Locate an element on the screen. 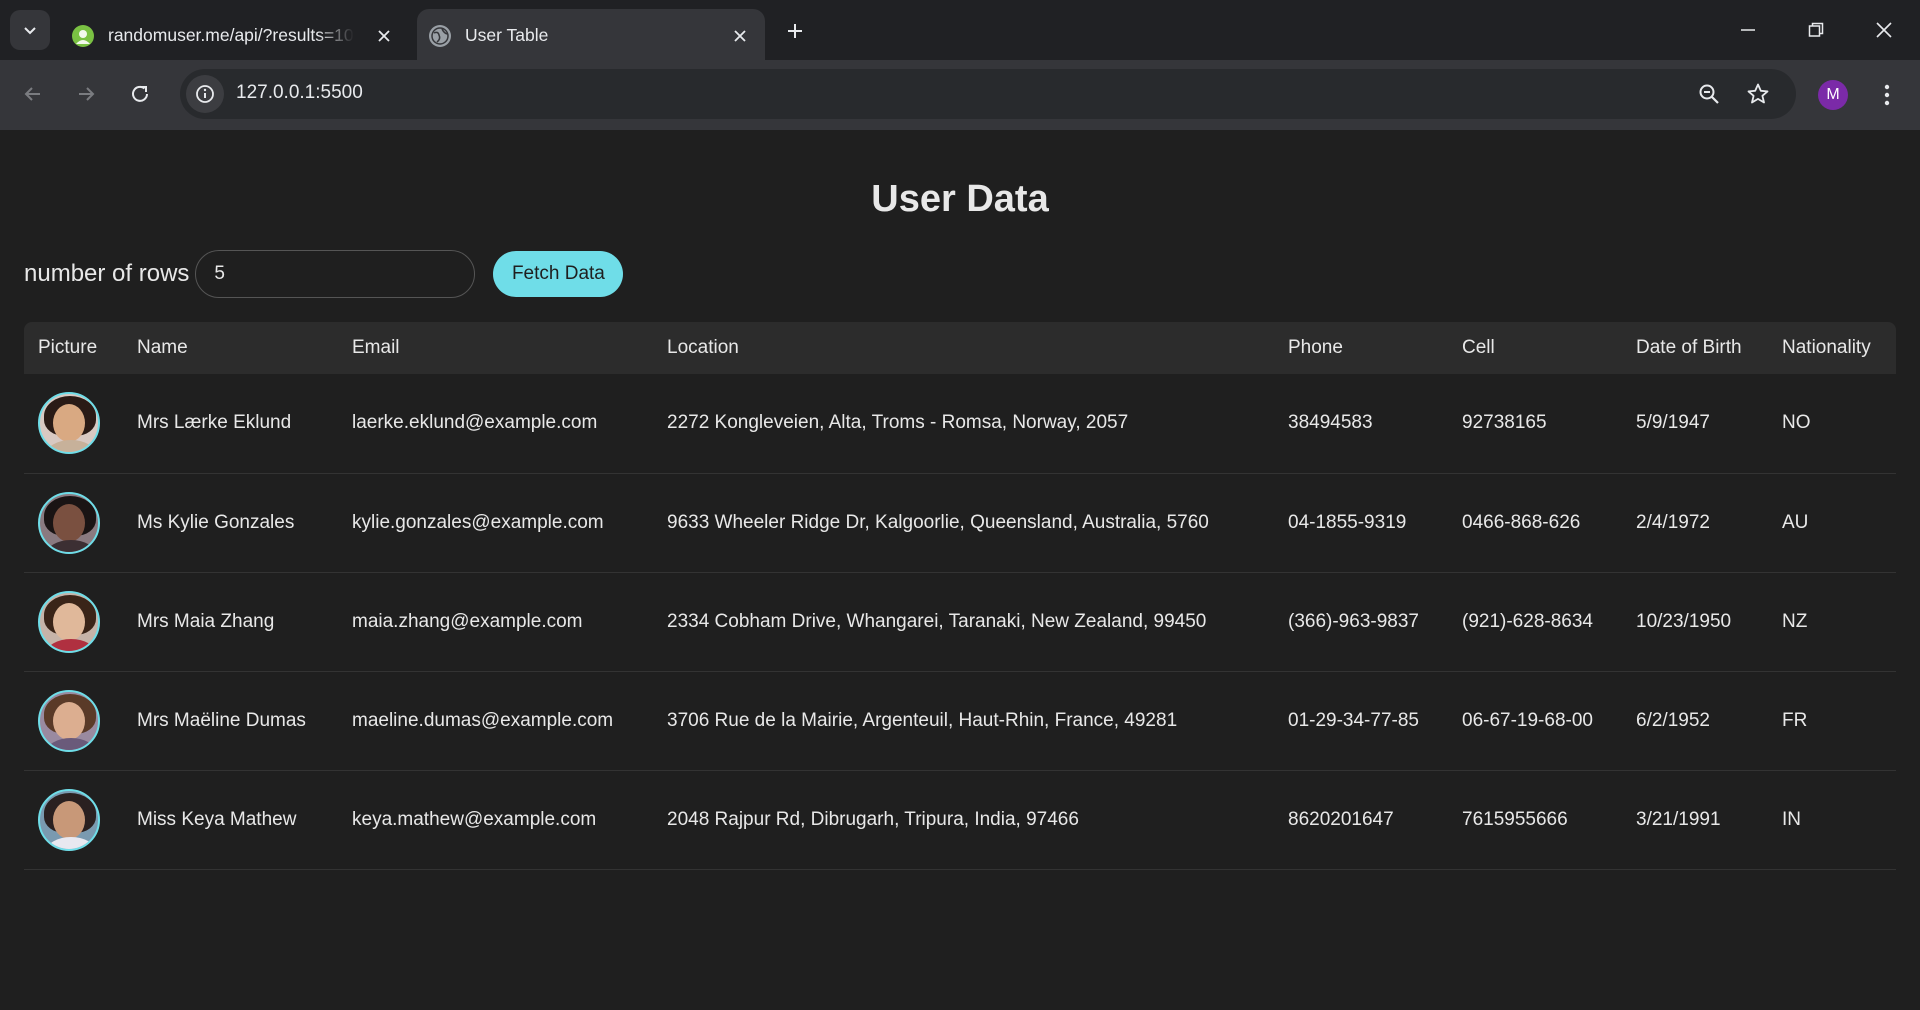 The image size is (1920, 1010). user-cell: 06-67-19-68-00 is located at coordinates (1527, 720).